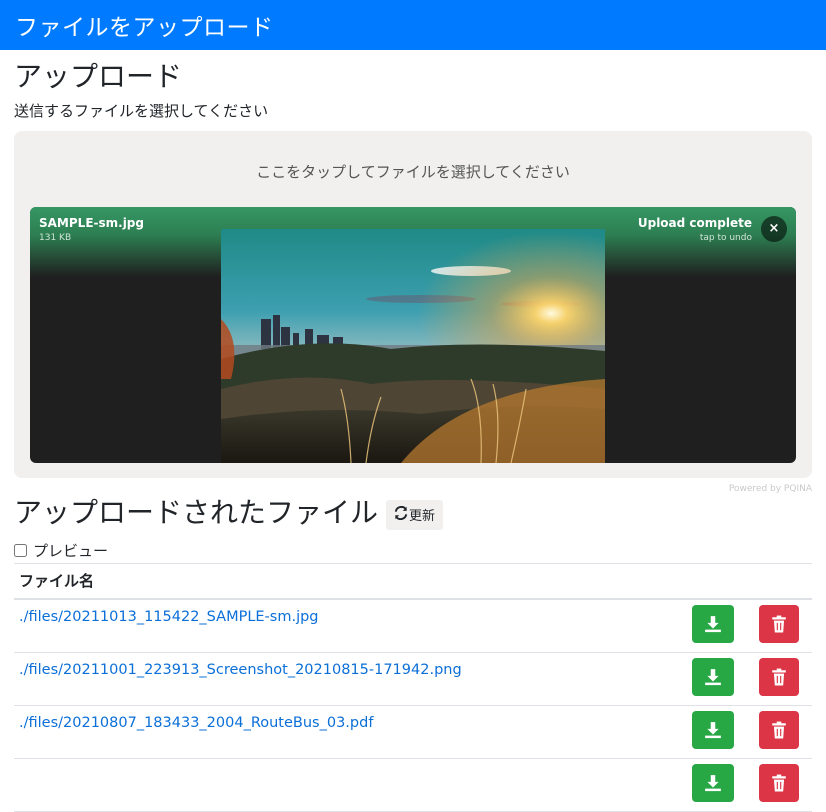 The width and height of the screenshot is (826, 812). Describe the element at coordinates (98, 76) in the screenshot. I see `upload-heading: アップロード` at that location.